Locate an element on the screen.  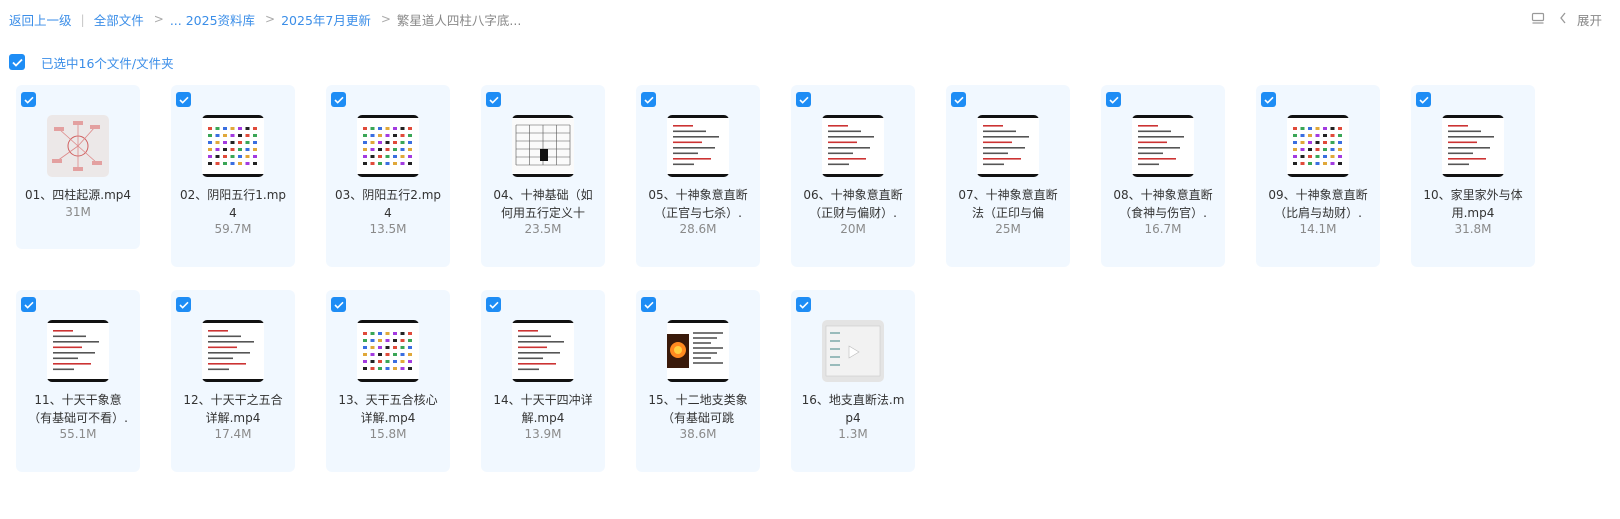
file-card: 01、四柱起源.mp4 31M is located at coordinates (78, 167).